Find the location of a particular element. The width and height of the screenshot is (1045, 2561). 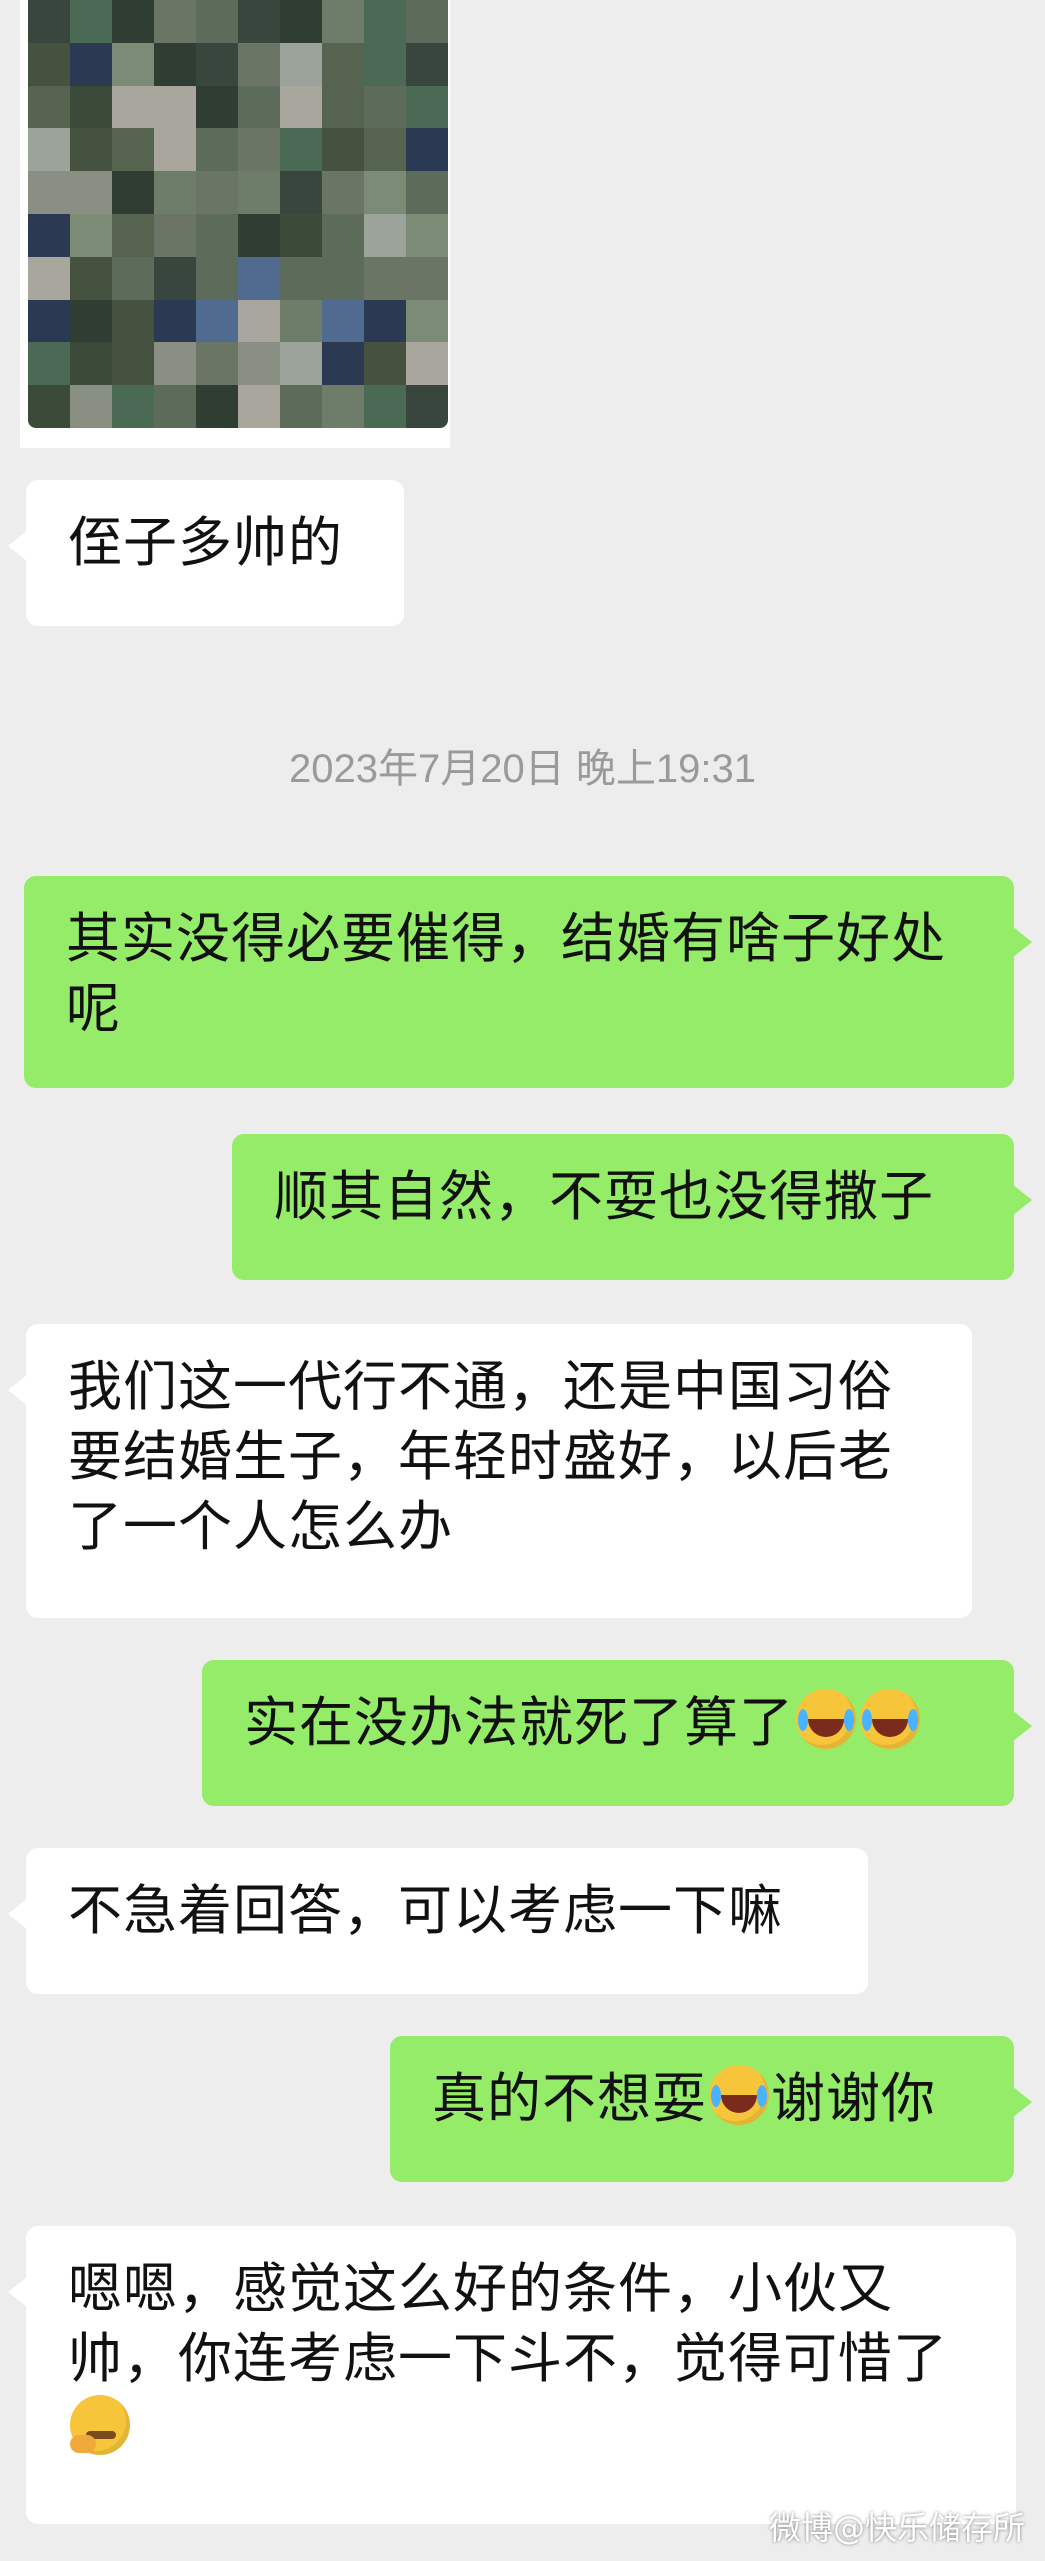

message-text: 顺其自然，不耍也没得撒子 is located at coordinates (604, 1196).